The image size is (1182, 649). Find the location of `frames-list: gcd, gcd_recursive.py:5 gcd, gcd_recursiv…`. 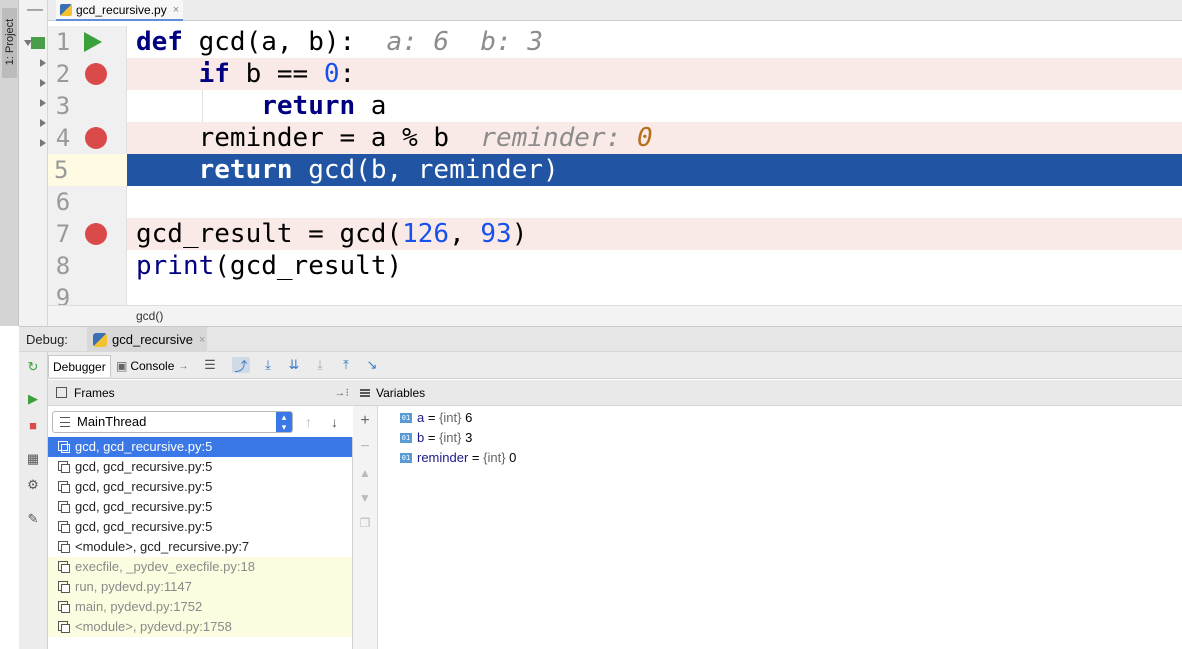

frames-list: gcd, gcd_recursive.py:5 gcd, gcd_recursiv… is located at coordinates (200, 543).